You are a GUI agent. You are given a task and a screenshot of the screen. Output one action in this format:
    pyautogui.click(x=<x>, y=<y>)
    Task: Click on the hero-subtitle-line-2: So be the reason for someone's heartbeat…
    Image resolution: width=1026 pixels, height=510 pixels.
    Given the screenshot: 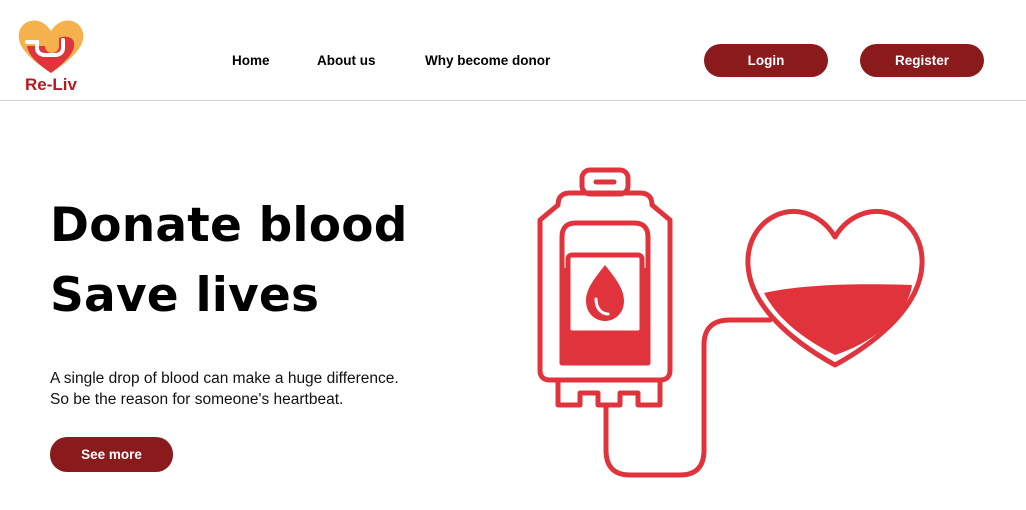 What is the action you would take?
    pyautogui.click(x=197, y=399)
    